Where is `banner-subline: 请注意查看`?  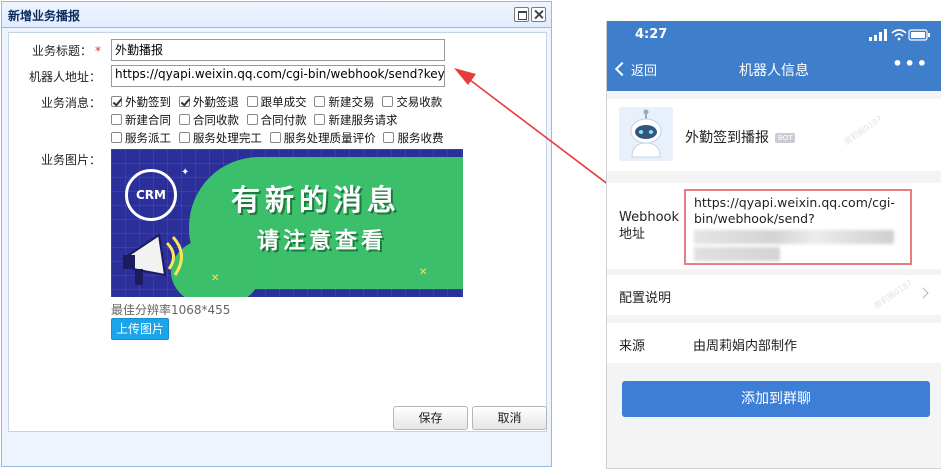 banner-subline: 请注意查看 is located at coordinates (322, 241).